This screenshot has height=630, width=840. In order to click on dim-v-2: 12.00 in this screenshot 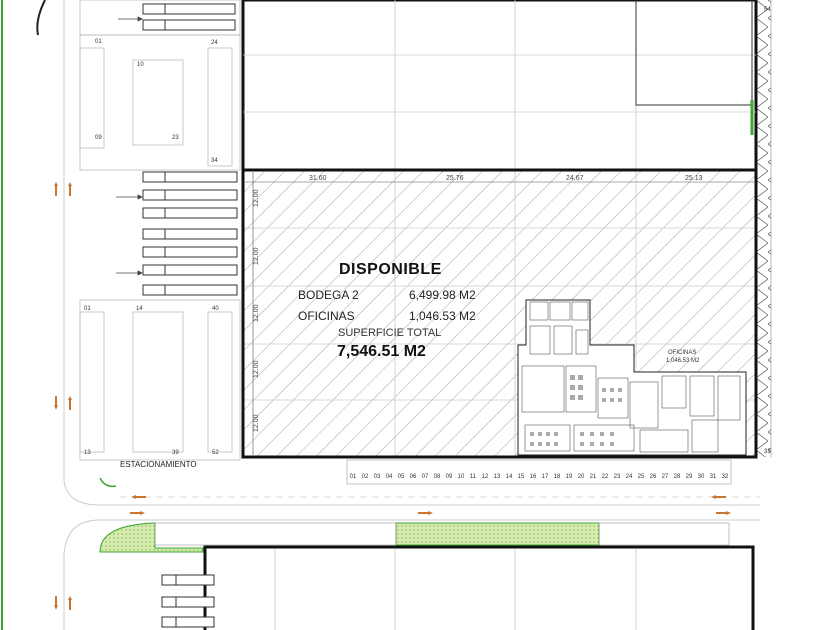, I will do `click(256, 256)`.